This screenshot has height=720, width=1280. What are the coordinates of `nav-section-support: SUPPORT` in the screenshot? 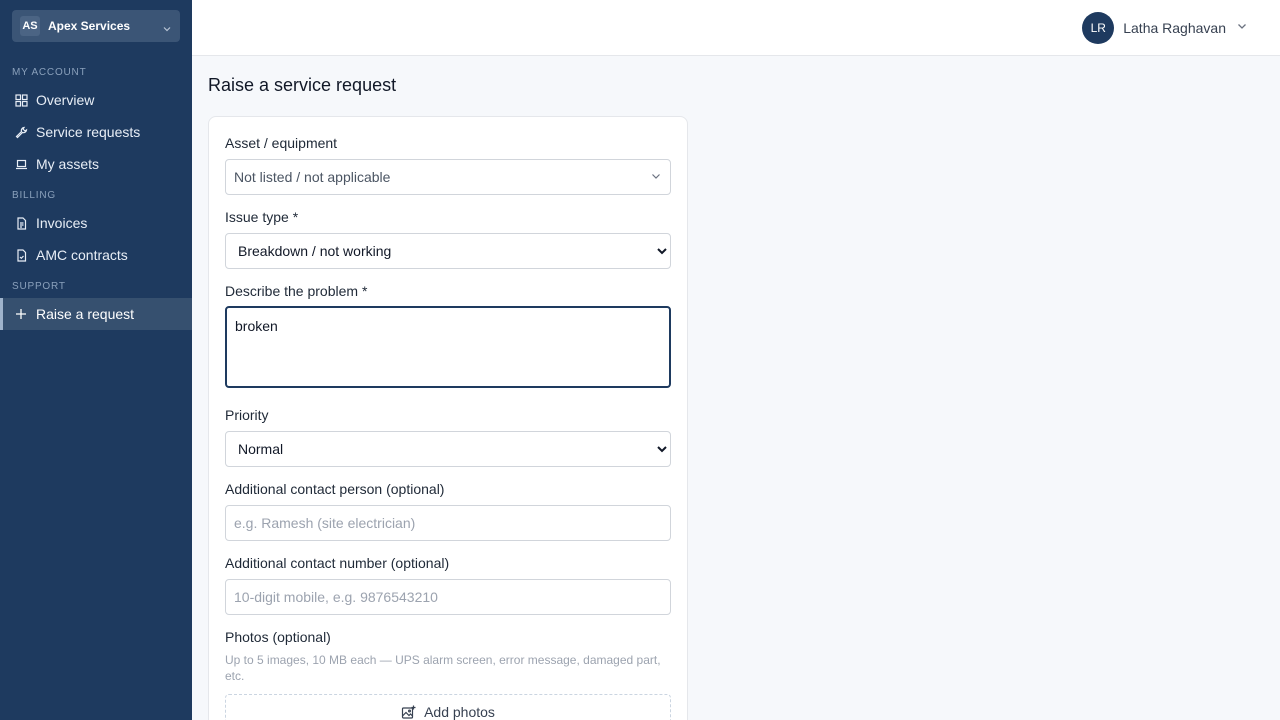 It's located at (39, 286).